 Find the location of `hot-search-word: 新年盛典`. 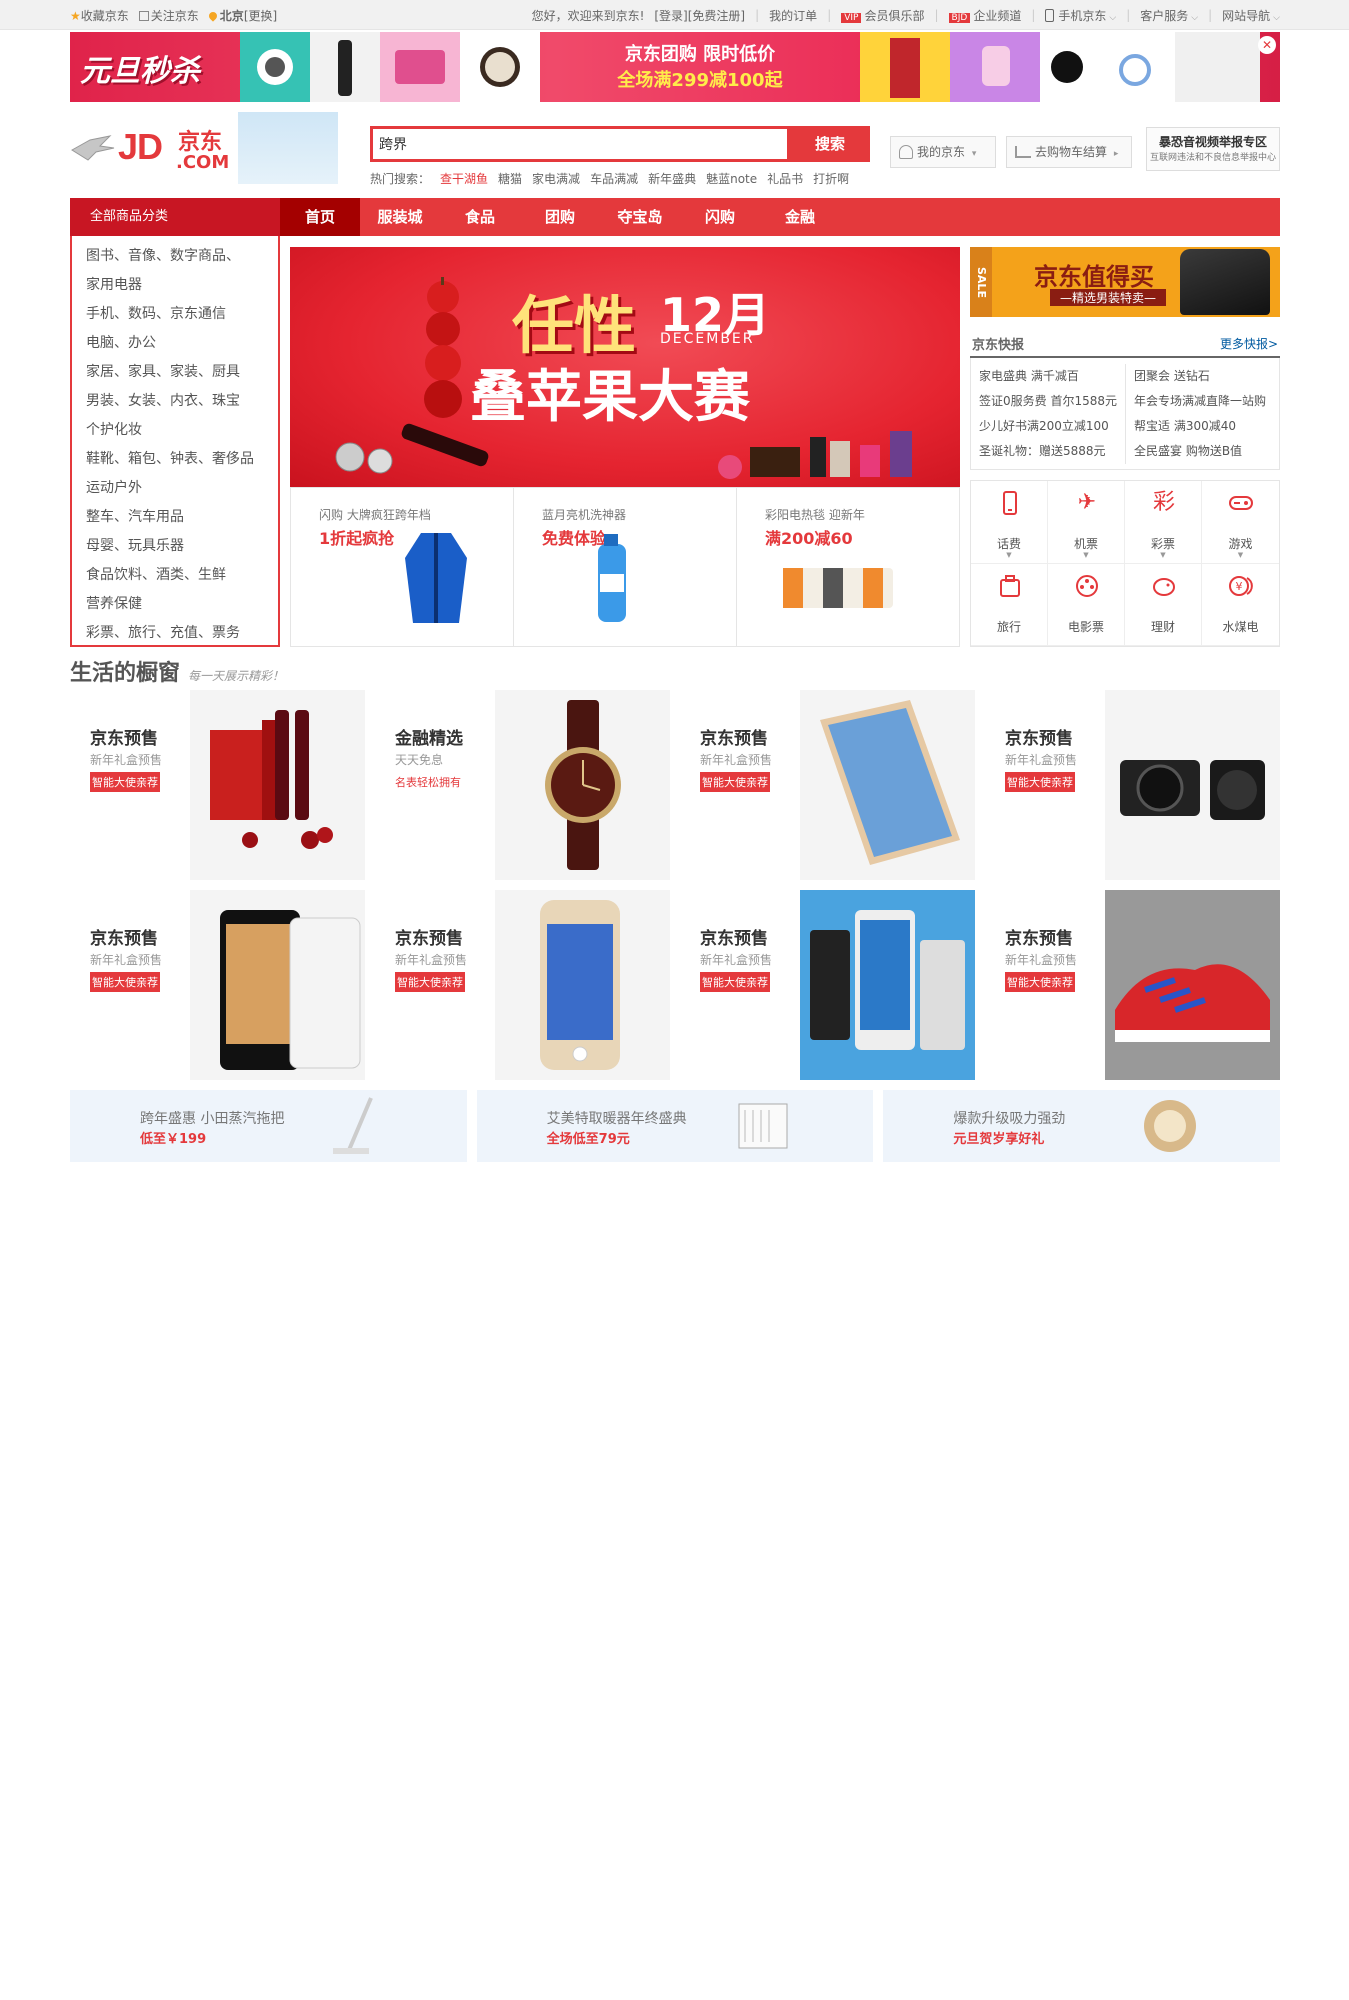

hot-search-word: 新年盛典 is located at coordinates (672, 178).